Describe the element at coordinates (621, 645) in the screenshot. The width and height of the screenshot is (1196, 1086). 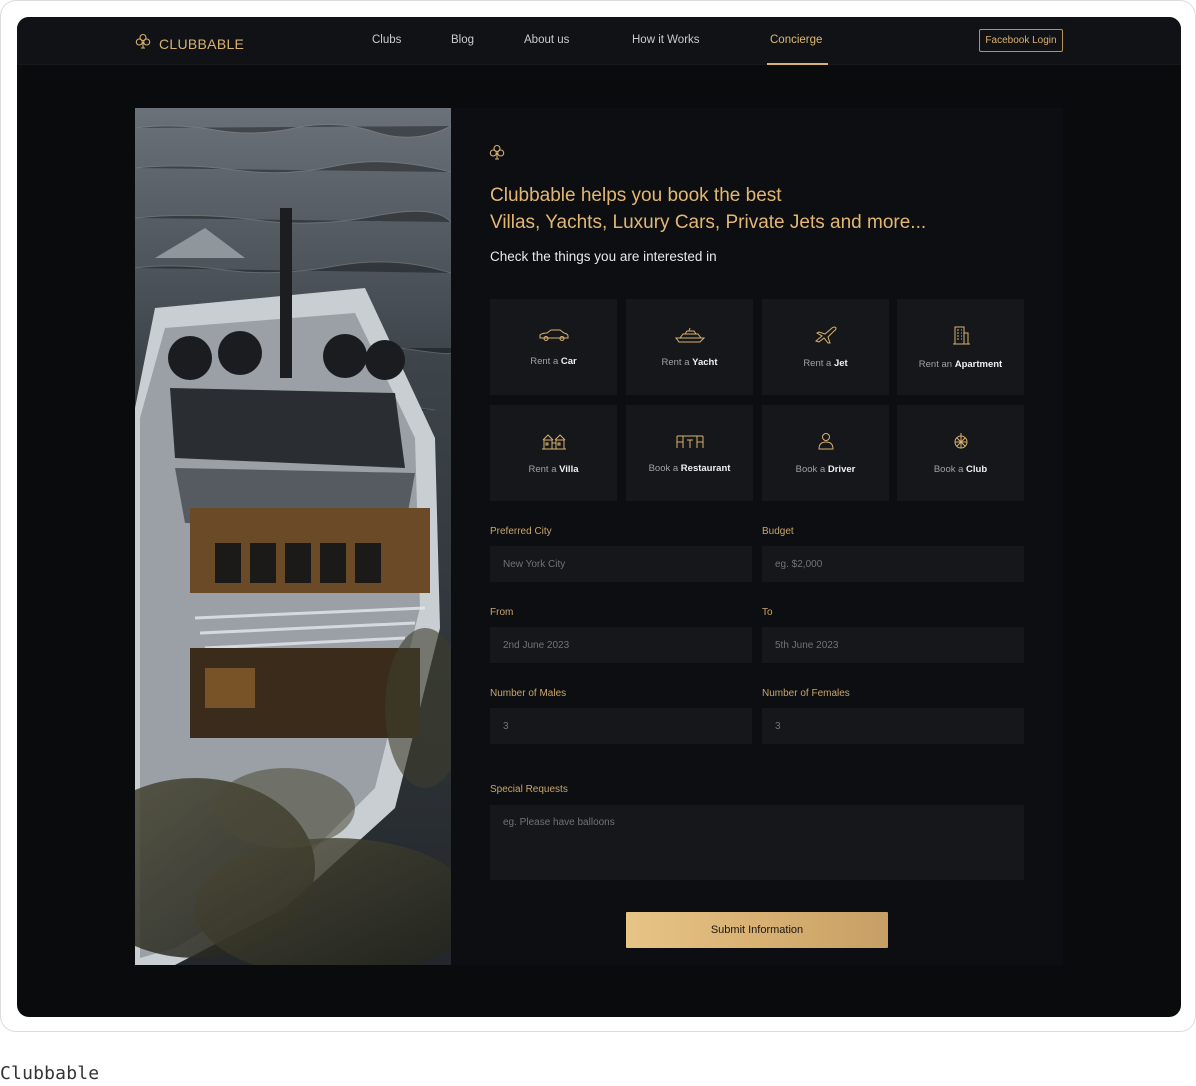
I see `from-date-input` at that location.